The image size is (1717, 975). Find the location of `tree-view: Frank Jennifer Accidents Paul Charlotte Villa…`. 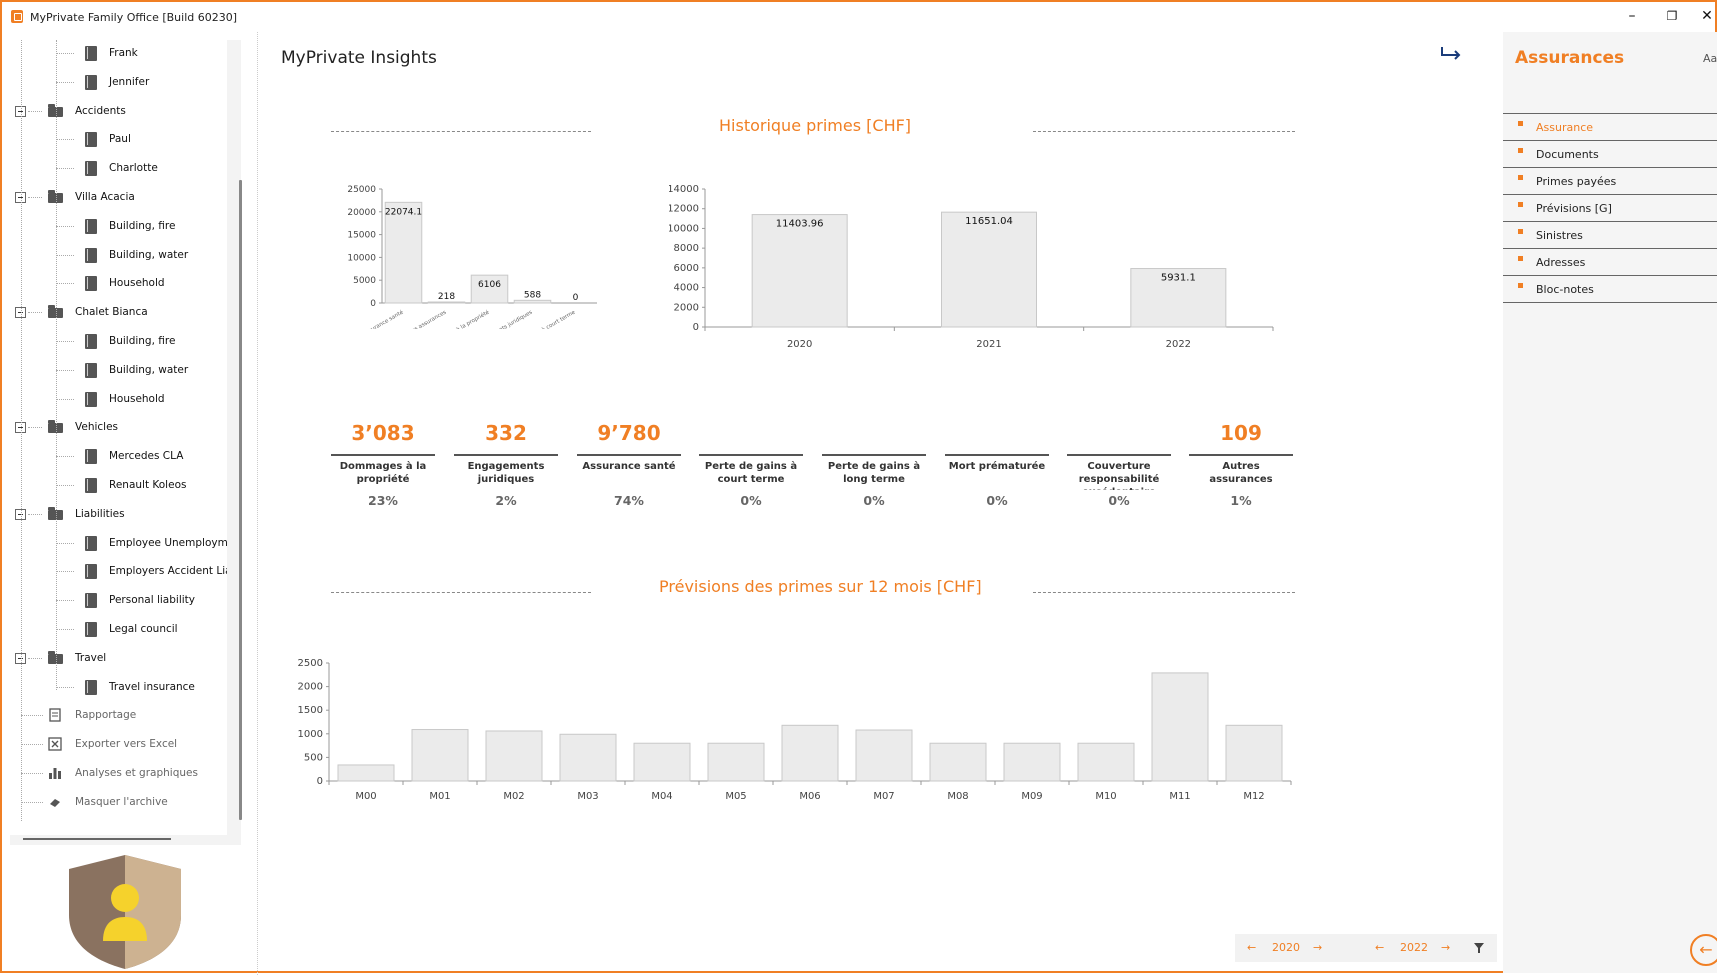

tree-view: Frank Jennifer Accidents Paul Charlotte Villa… is located at coordinates (118, 437).